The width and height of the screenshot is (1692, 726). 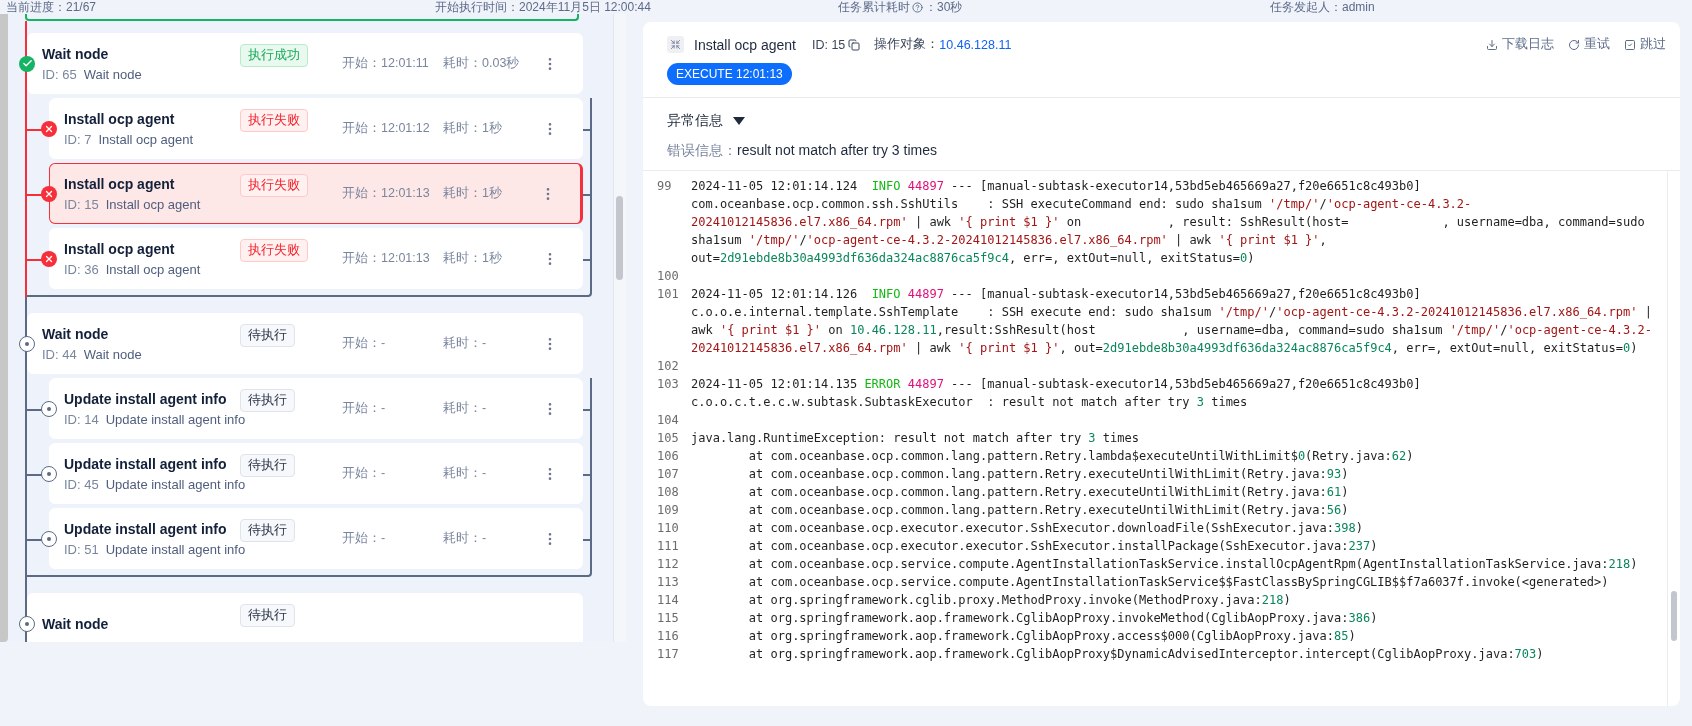 I want to click on log-line: at com.oceanbase.ocp.service.compute.AgentInstallationTaskService$$FastClassBySpringCGLIB$$f7a6037f.invoke(<generated>), so click(x=1178, y=582).